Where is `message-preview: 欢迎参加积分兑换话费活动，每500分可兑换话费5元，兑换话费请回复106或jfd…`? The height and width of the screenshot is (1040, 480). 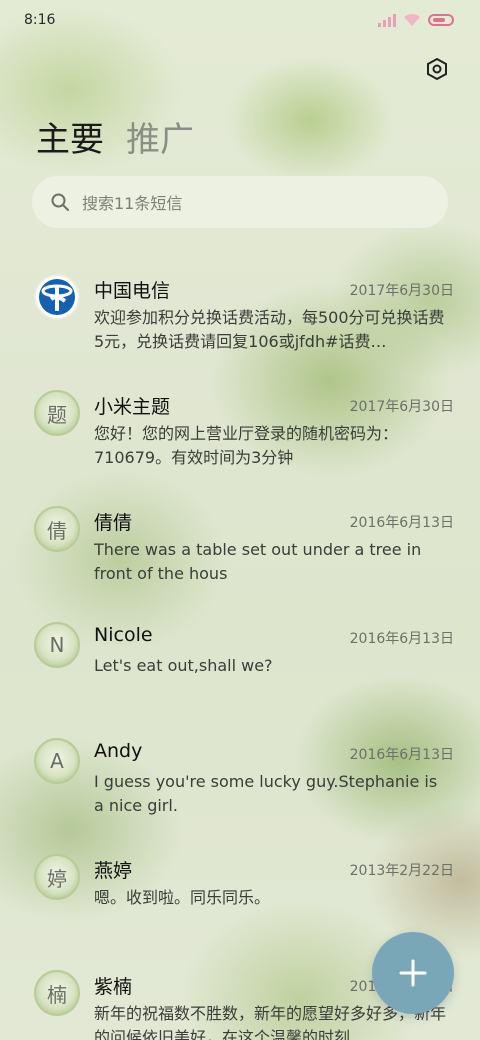 message-preview: 欢迎参加积分兑换话费活动，每500分可兑换话费5元，兑换话费请回复106或jfd… is located at coordinates (269, 329).